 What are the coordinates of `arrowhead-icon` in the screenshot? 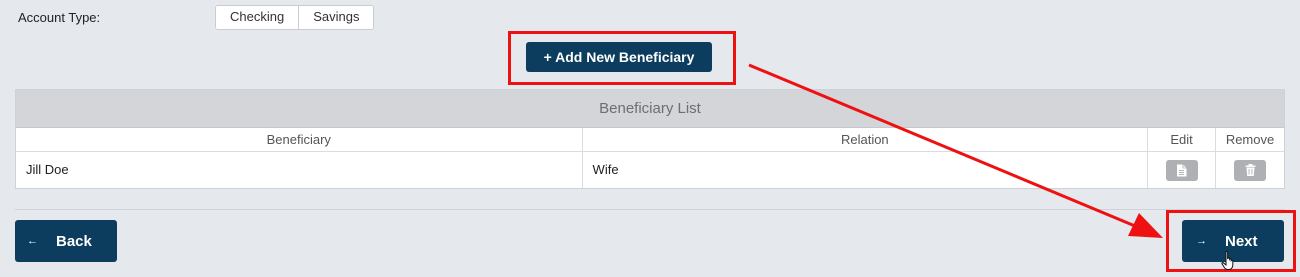 It's located at (1145, 225).